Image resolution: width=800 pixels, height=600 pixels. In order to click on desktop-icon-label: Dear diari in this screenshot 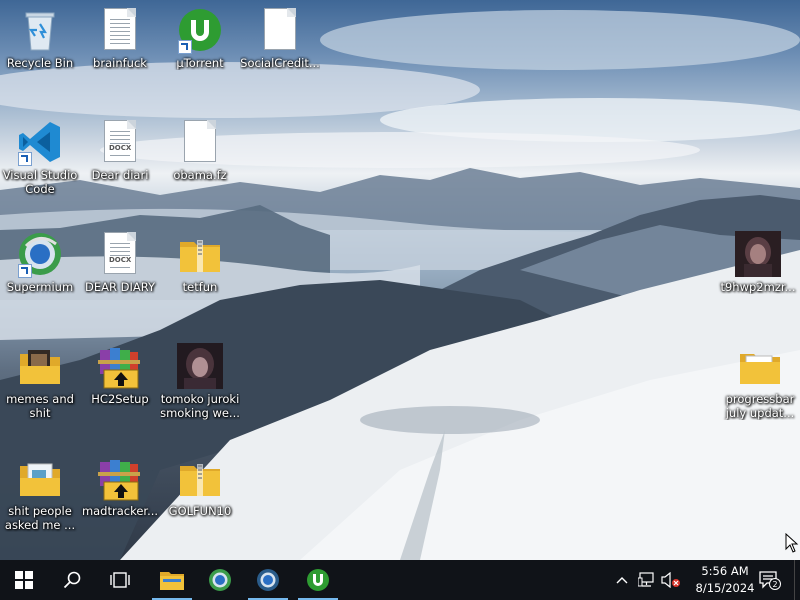, I will do `click(120, 175)`.